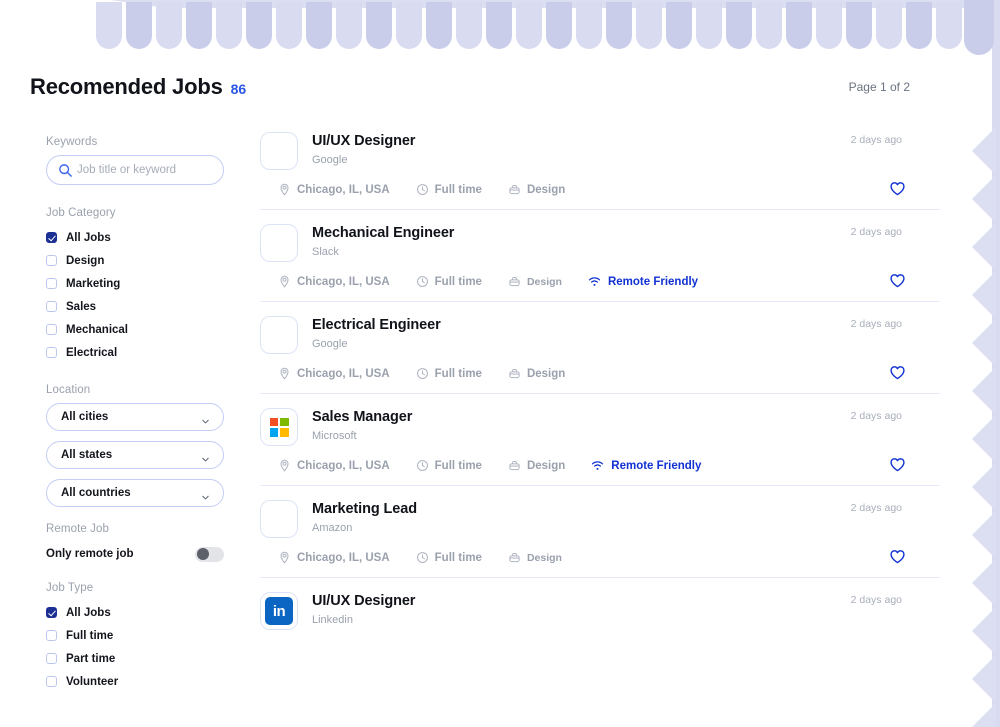 This screenshot has height=727, width=1000. Describe the element at coordinates (135, 417) in the screenshot. I see `select-all-cities: All cities` at that location.